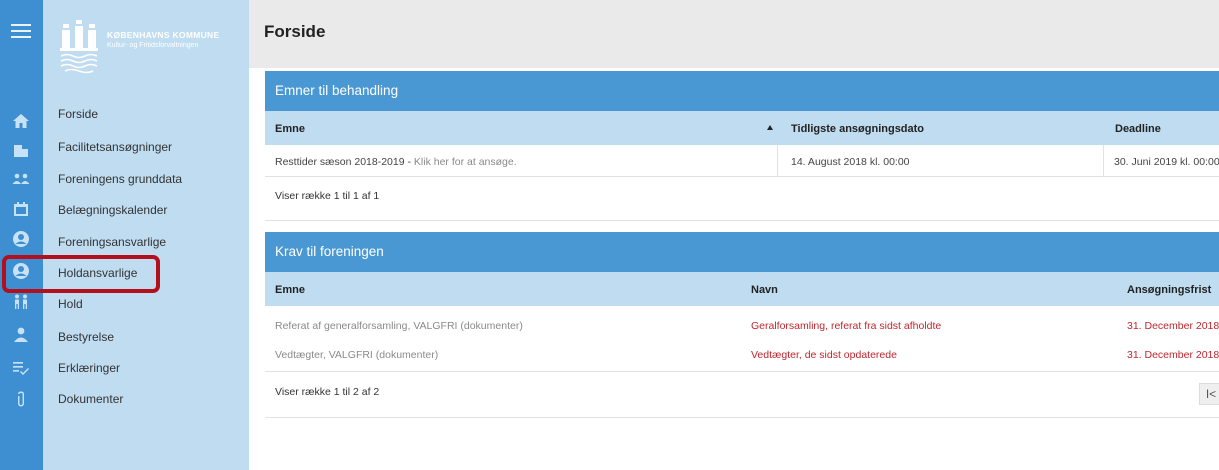  What do you see at coordinates (79, 47) in the screenshot?
I see `kk-crest-icon` at bounding box center [79, 47].